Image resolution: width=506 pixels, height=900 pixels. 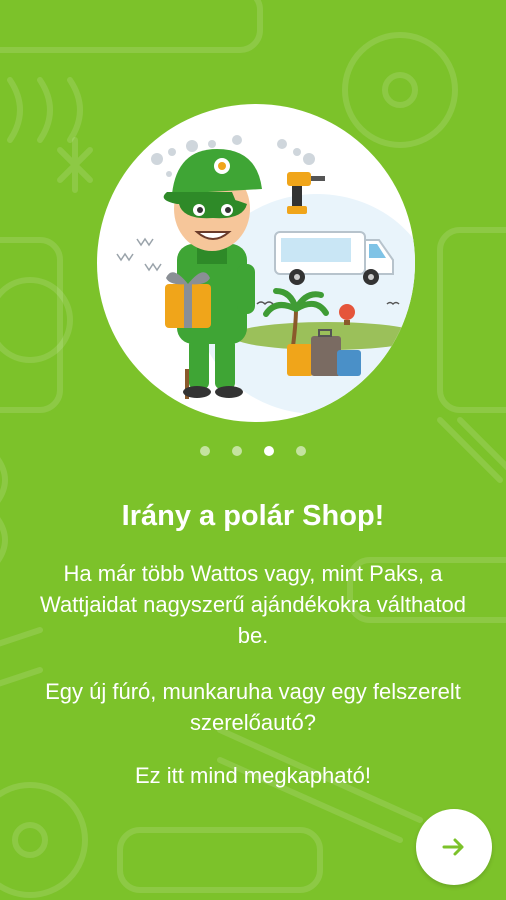 I want to click on arrow-right-icon, so click(x=453, y=847).